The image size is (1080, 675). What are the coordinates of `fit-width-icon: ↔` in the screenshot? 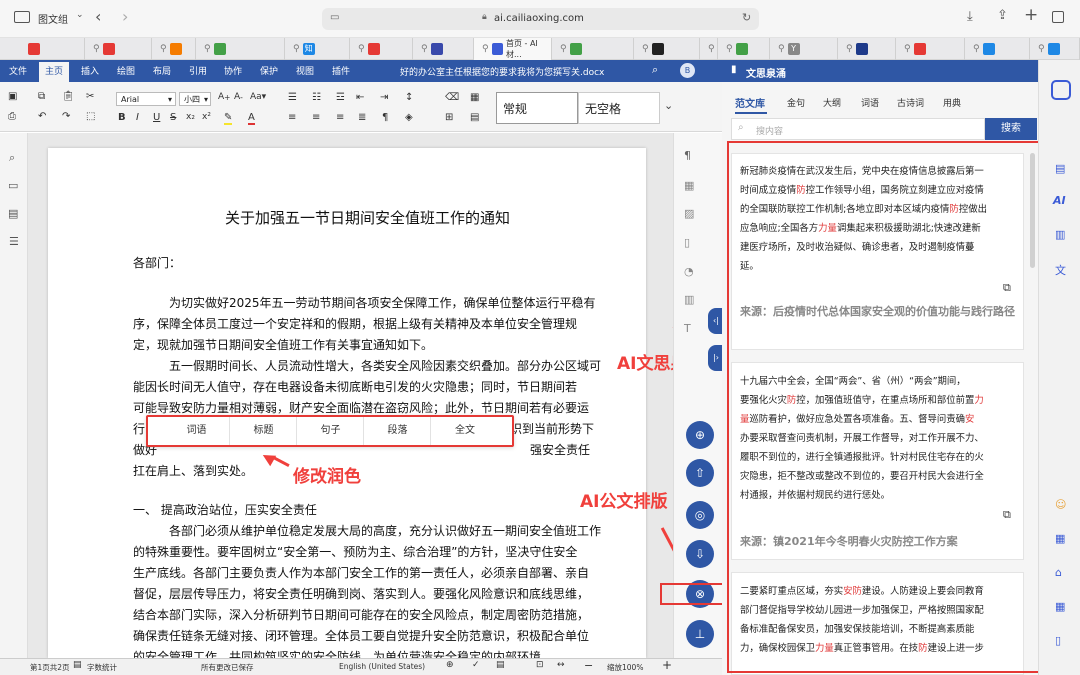 It's located at (561, 665).